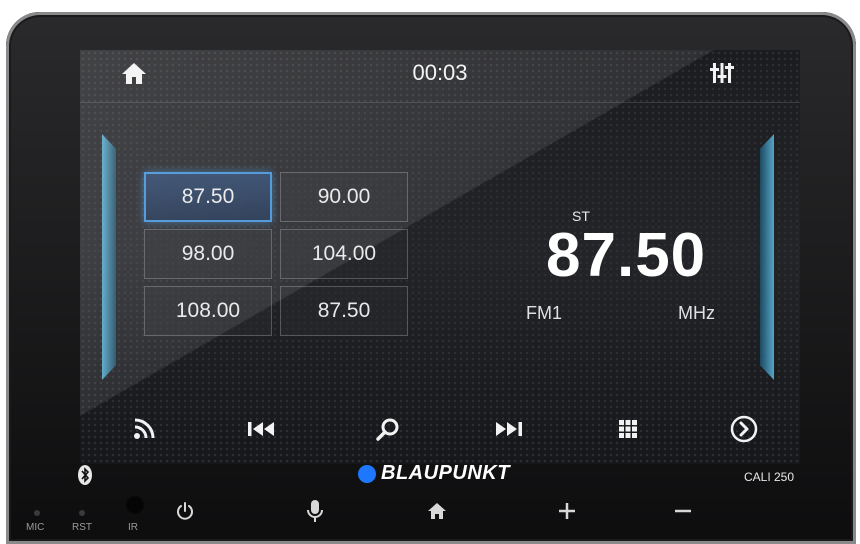  Describe the element at coordinates (208, 254) in the screenshot. I see `preset-button-3: 98.00` at that location.